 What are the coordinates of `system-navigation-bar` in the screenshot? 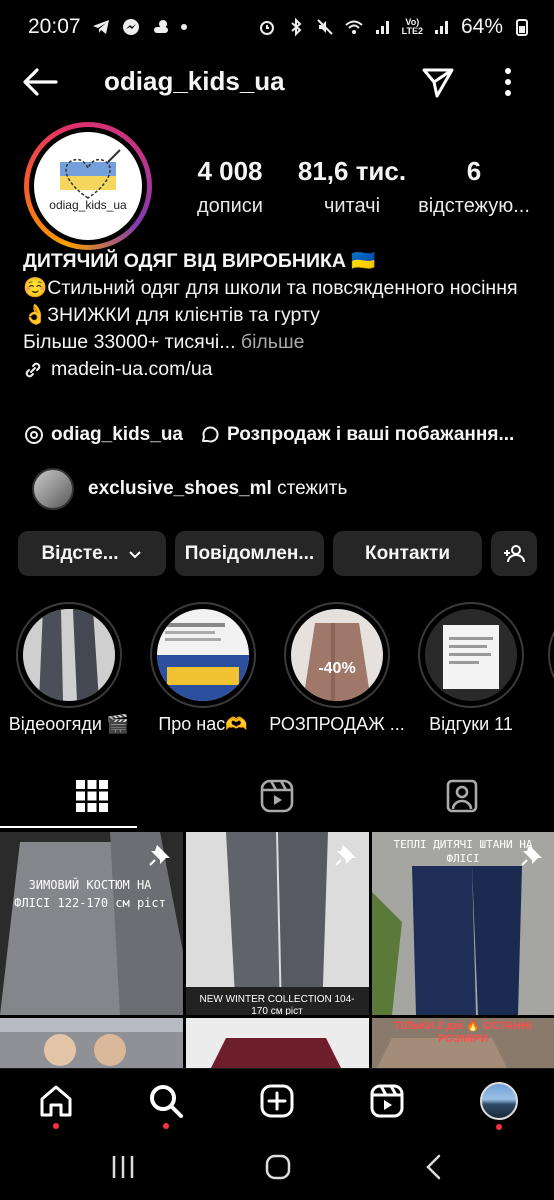 It's located at (277, 1167).